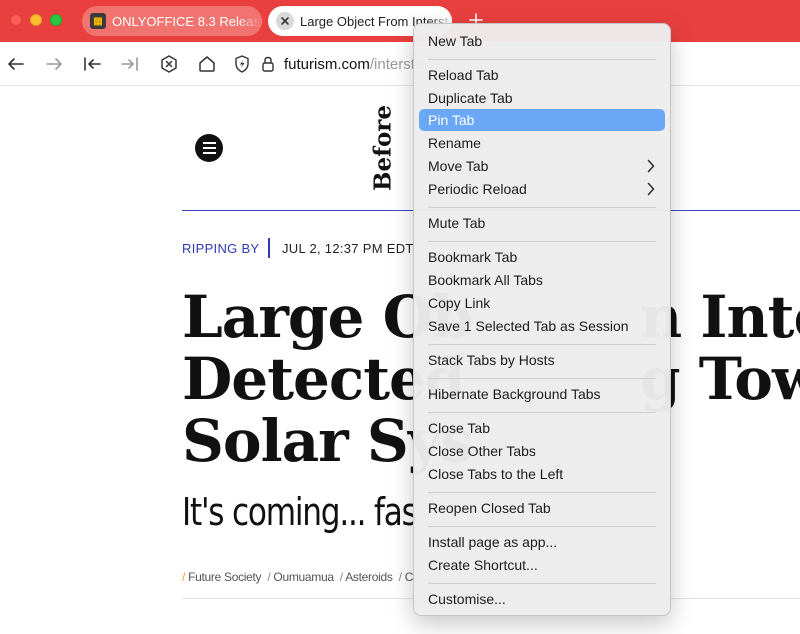 The image size is (800, 634). Describe the element at coordinates (542, 257) in the screenshot. I see `menu-item-bookmark-tab: Bookmark Tab` at that location.